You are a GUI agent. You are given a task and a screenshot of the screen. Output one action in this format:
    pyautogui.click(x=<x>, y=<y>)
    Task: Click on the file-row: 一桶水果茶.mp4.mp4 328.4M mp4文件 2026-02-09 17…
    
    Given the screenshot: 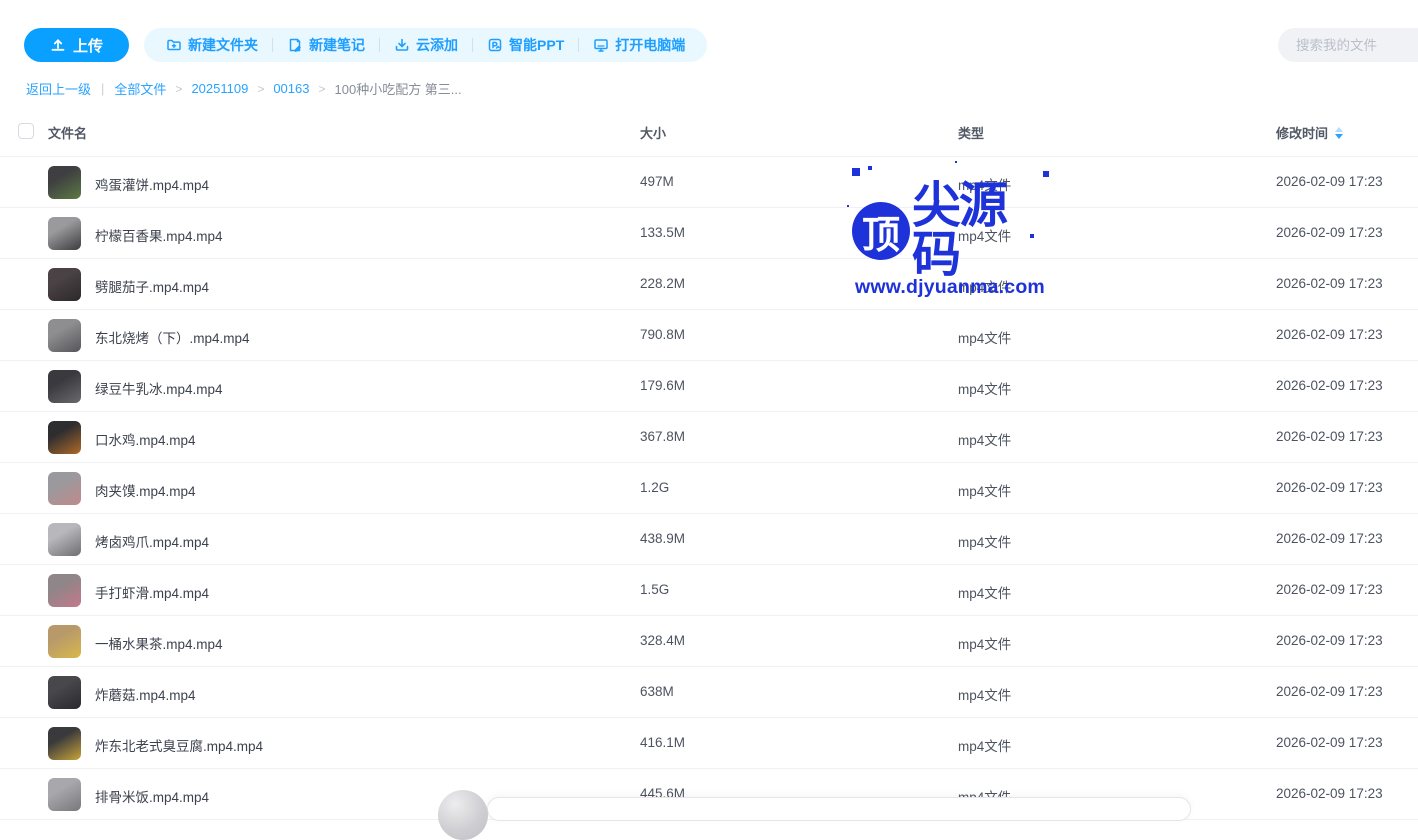 What is the action you would take?
    pyautogui.click(x=709, y=641)
    